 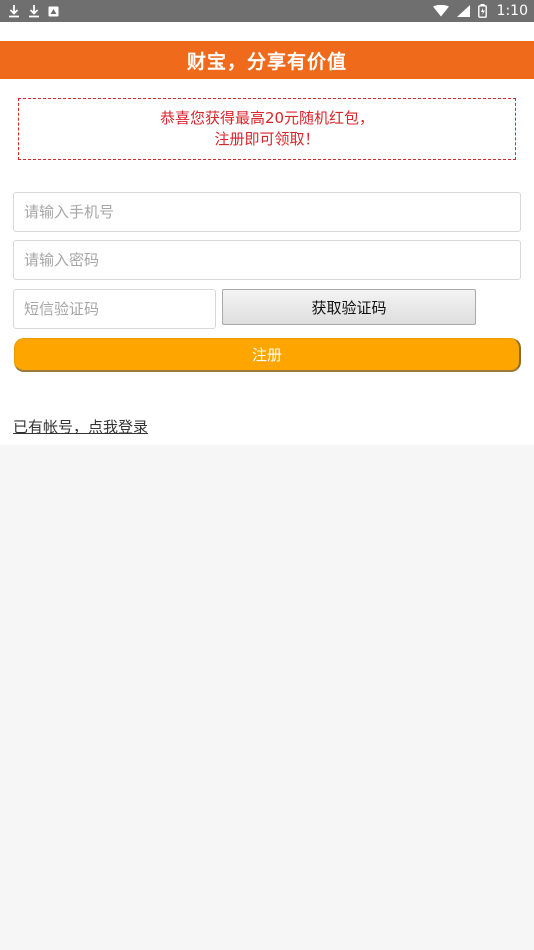 I want to click on promo-notice-line2: 注册即可领取！, so click(x=267, y=139).